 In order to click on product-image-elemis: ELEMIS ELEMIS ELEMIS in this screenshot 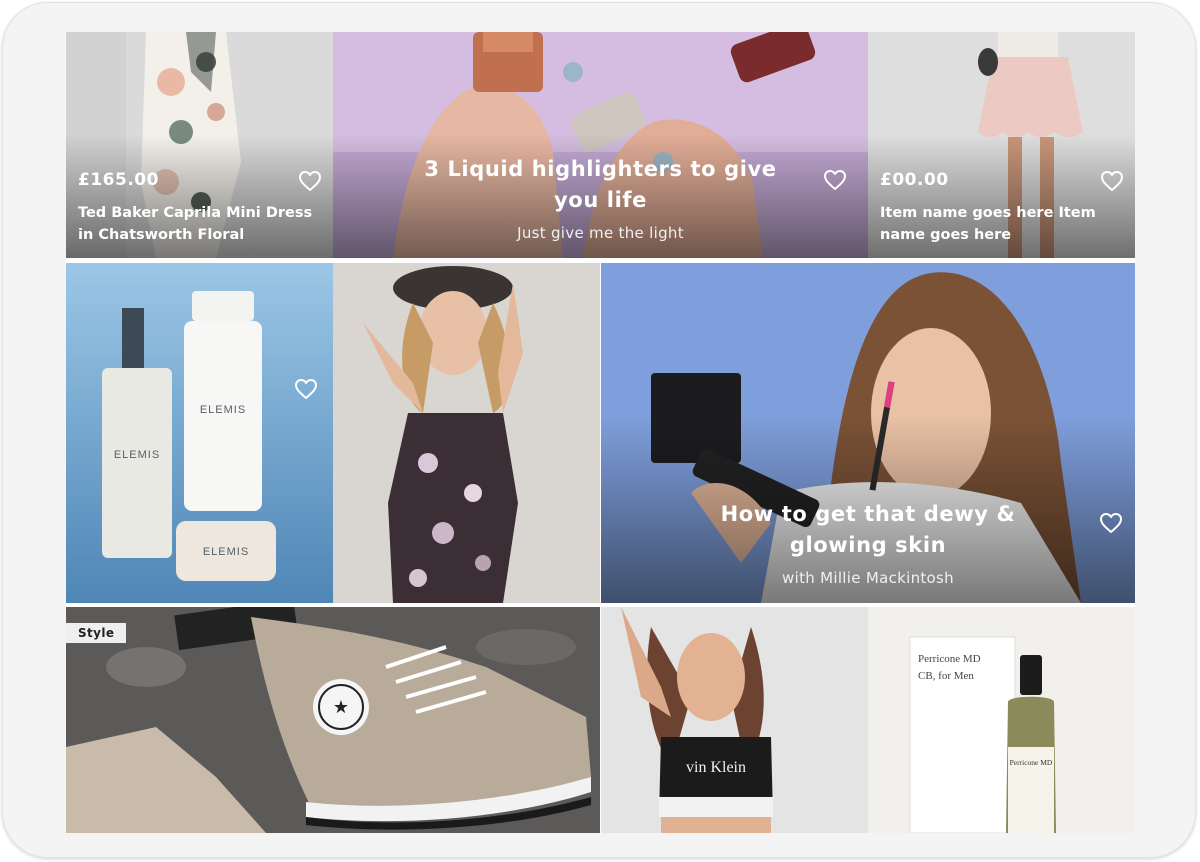, I will do `click(199, 433)`.